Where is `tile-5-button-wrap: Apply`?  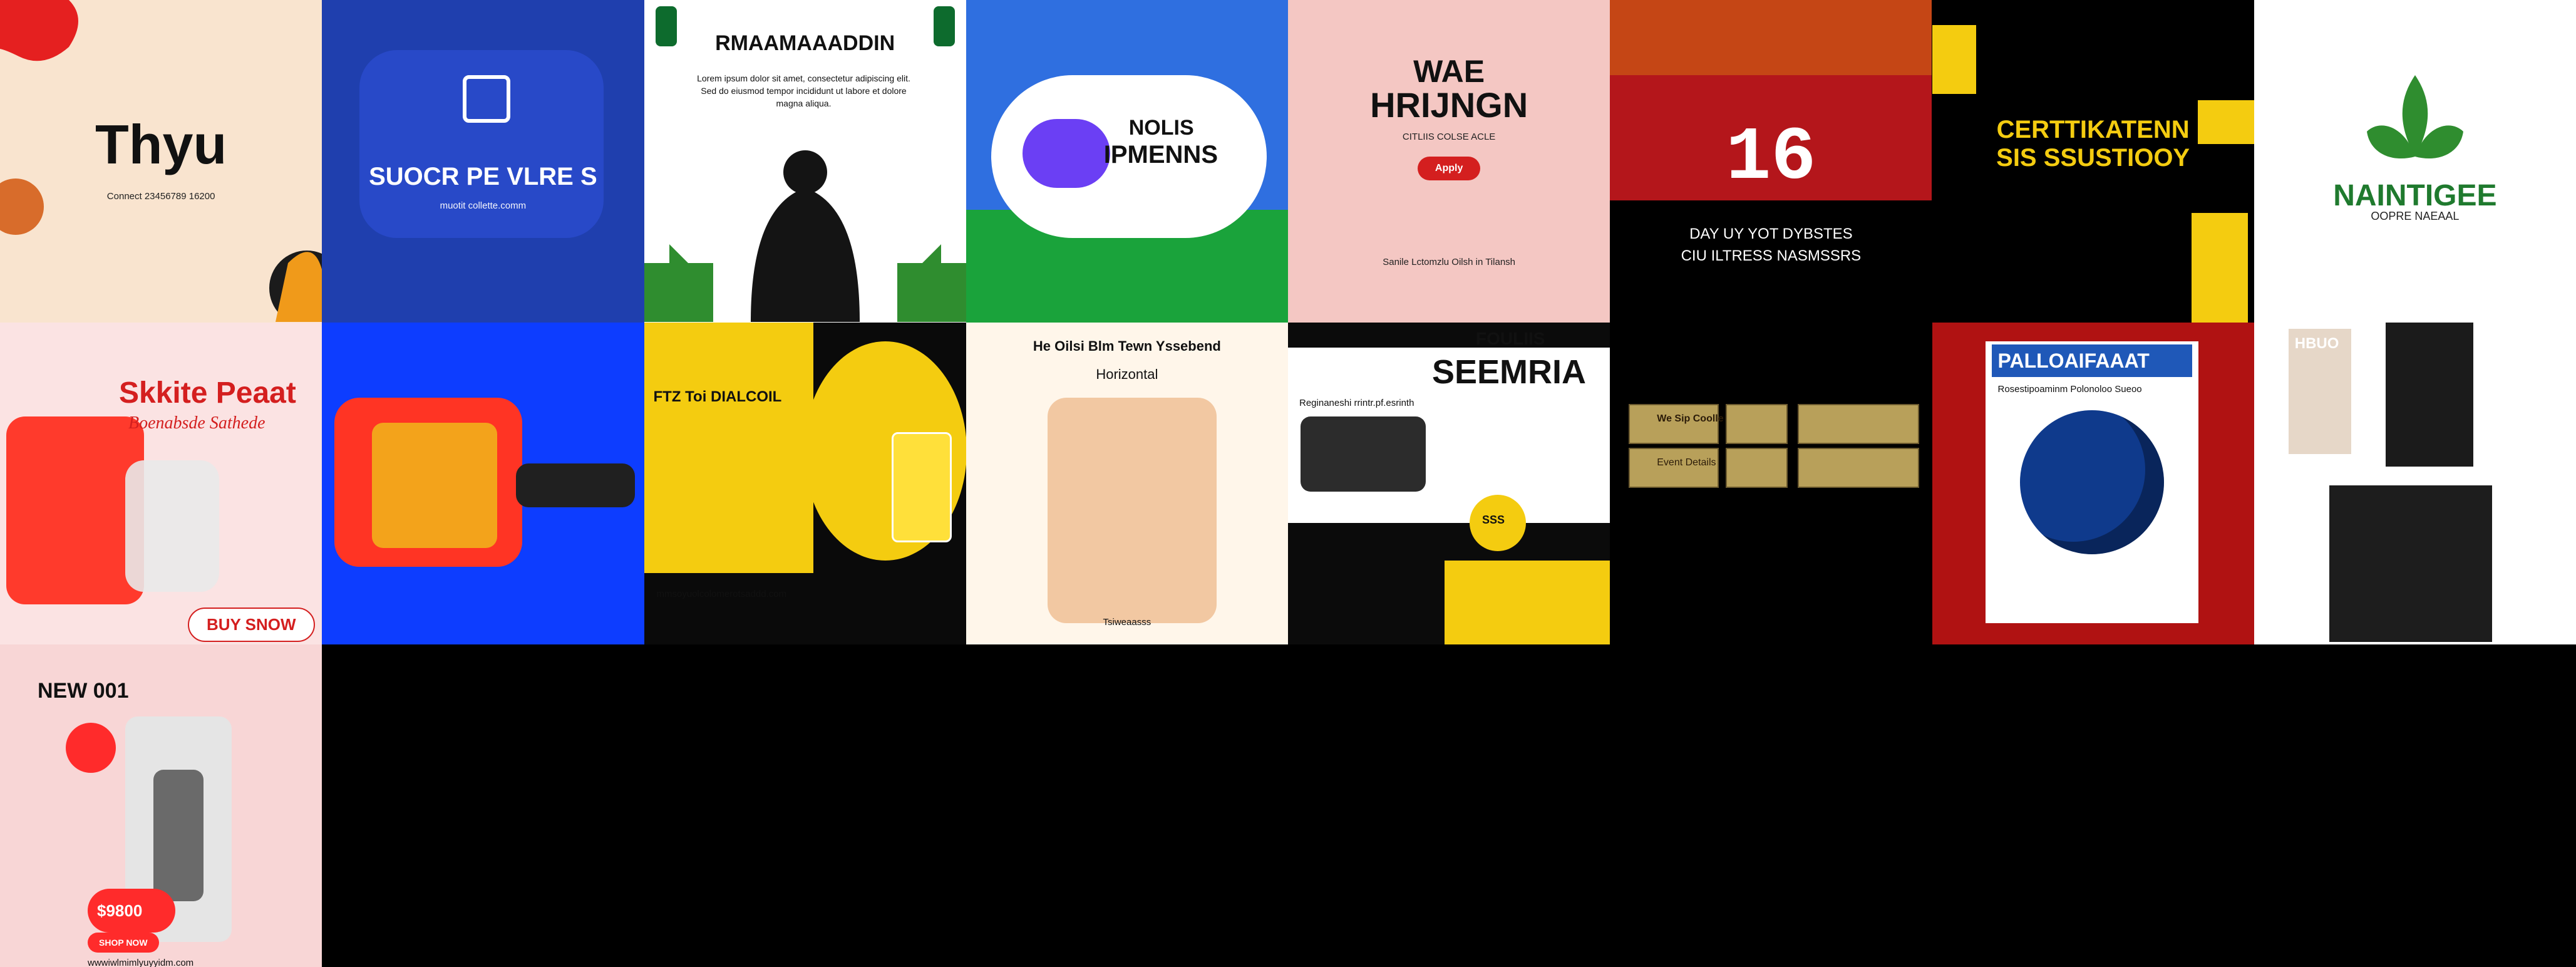
tile-5-button-wrap: Apply is located at coordinates (1449, 168).